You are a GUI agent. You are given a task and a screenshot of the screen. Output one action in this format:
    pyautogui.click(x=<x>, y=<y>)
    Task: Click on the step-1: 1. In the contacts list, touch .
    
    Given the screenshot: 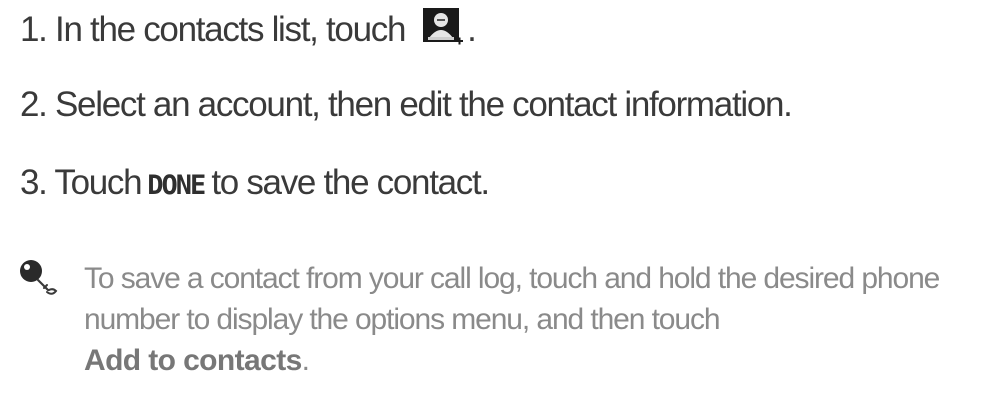 What is the action you would take?
    pyautogui.click(x=248, y=29)
    